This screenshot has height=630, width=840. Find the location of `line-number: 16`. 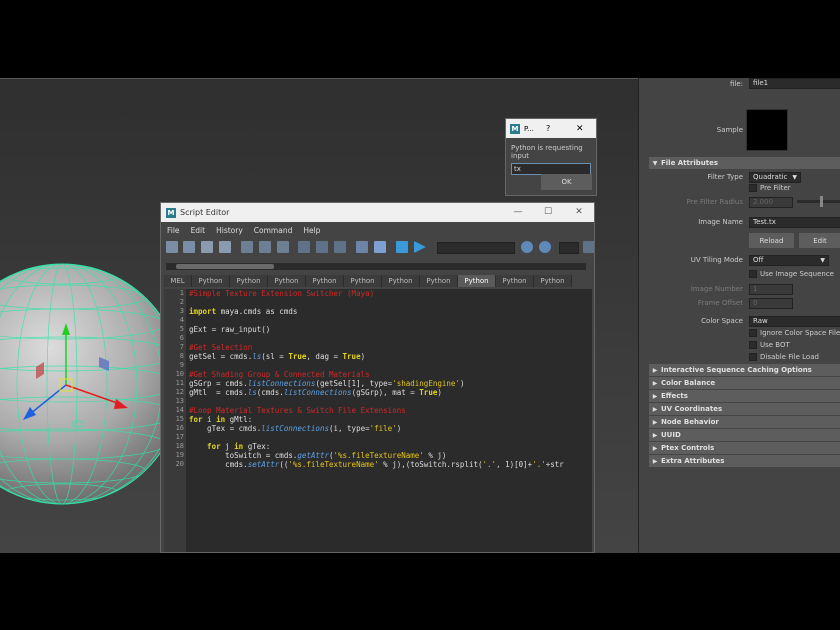

line-number: 16 is located at coordinates (179, 428).